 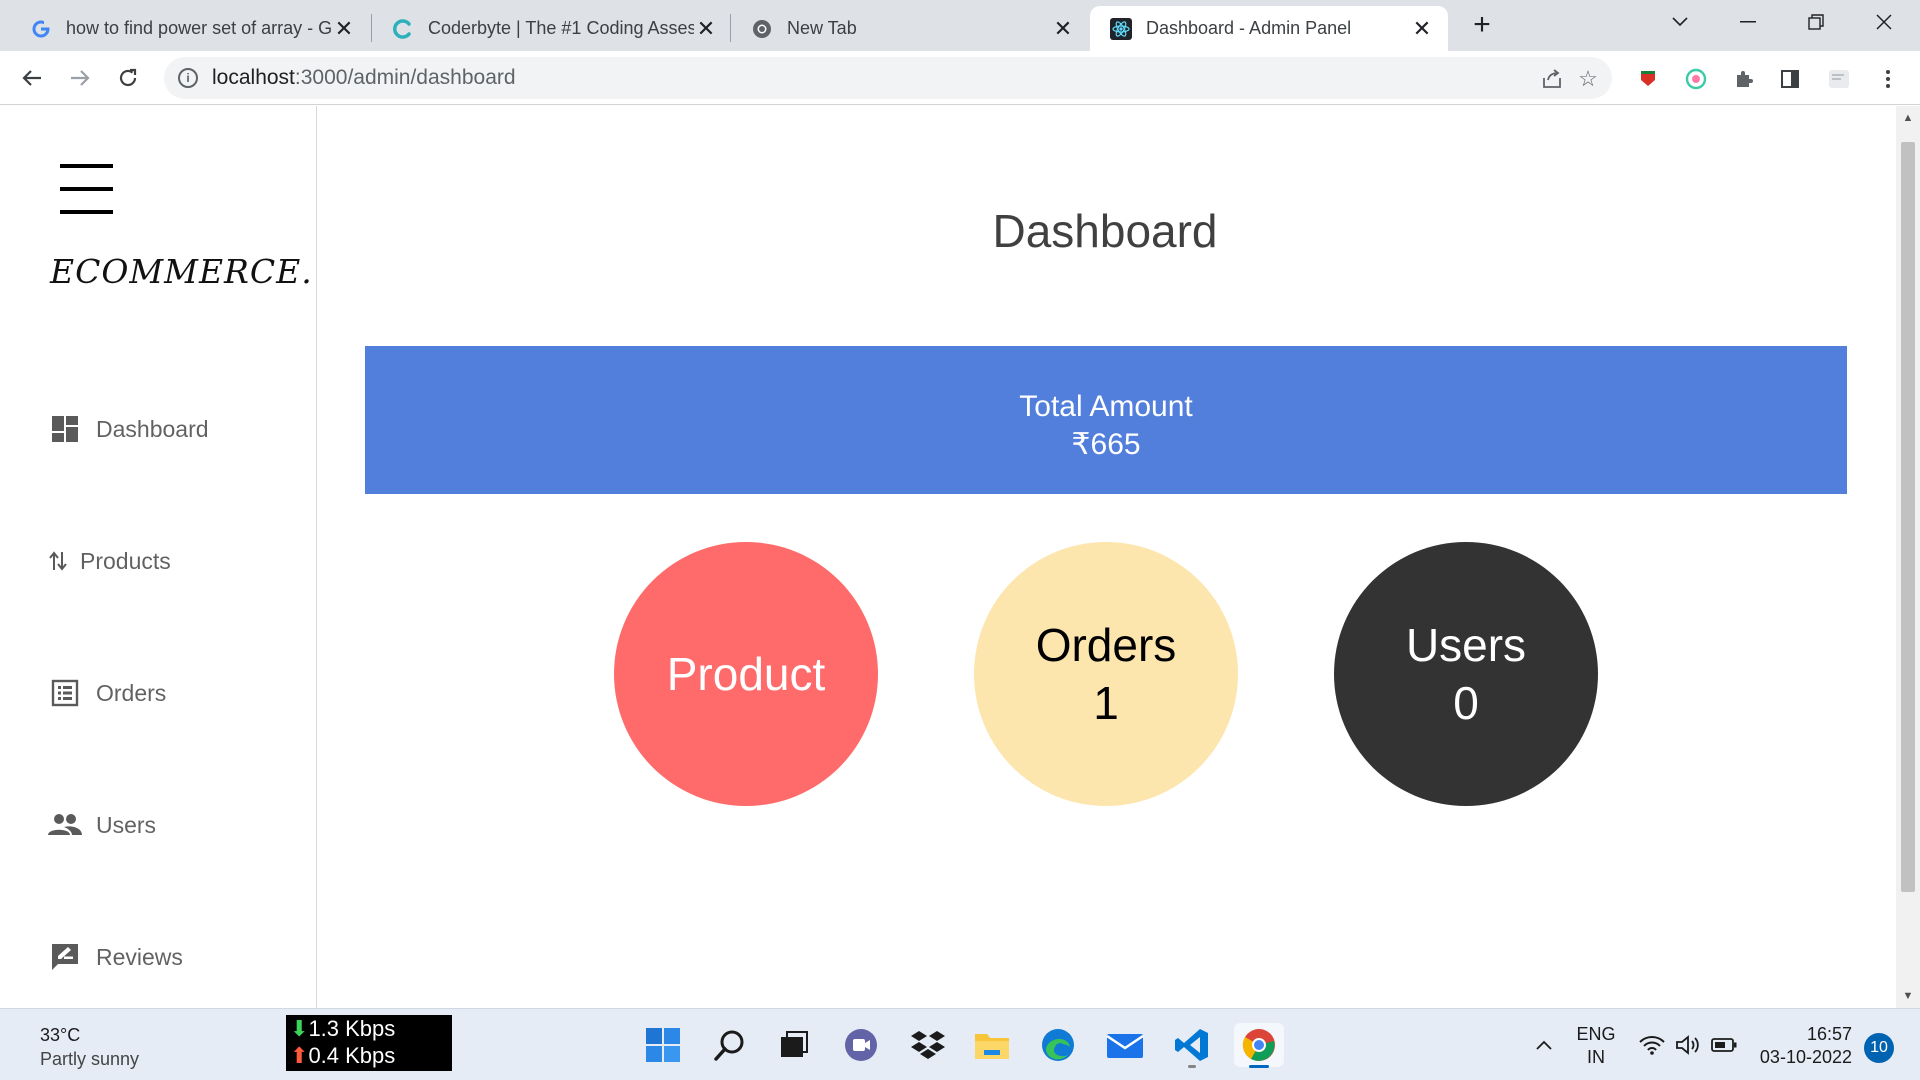 What do you see at coordinates (1908, 996) in the screenshot?
I see `scroll-down-icon: ▼` at bounding box center [1908, 996].